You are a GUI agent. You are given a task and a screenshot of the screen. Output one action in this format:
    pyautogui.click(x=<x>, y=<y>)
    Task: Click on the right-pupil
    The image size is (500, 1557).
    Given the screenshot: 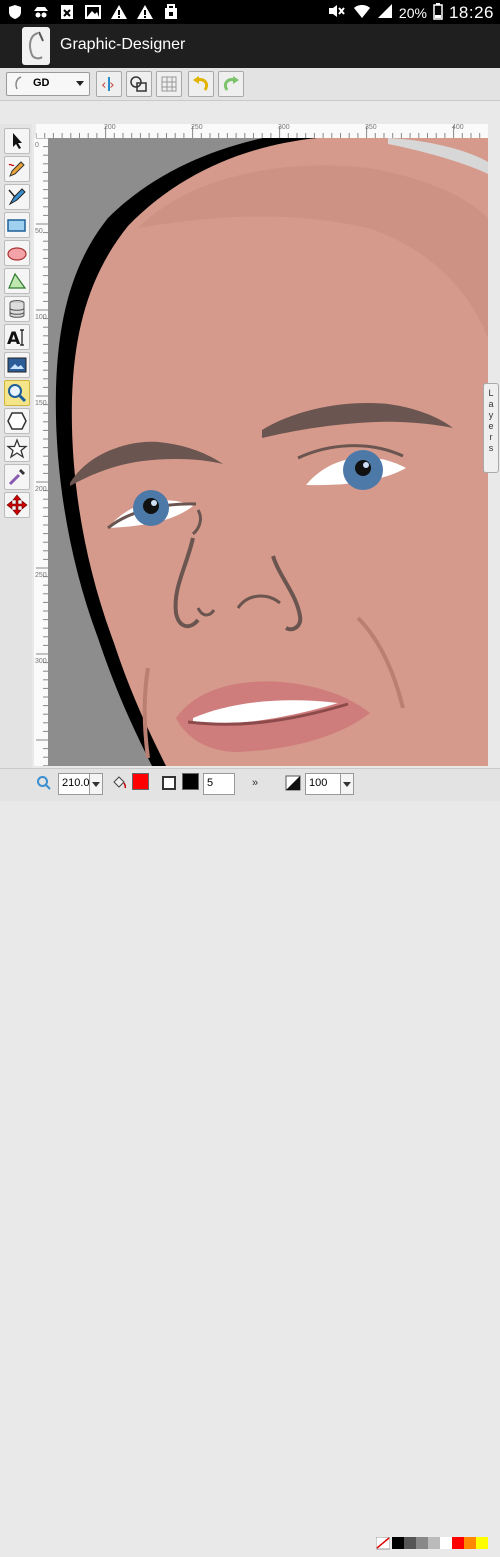 What is the action you would take?
    pyautogui.click(x=363, y=468)
    